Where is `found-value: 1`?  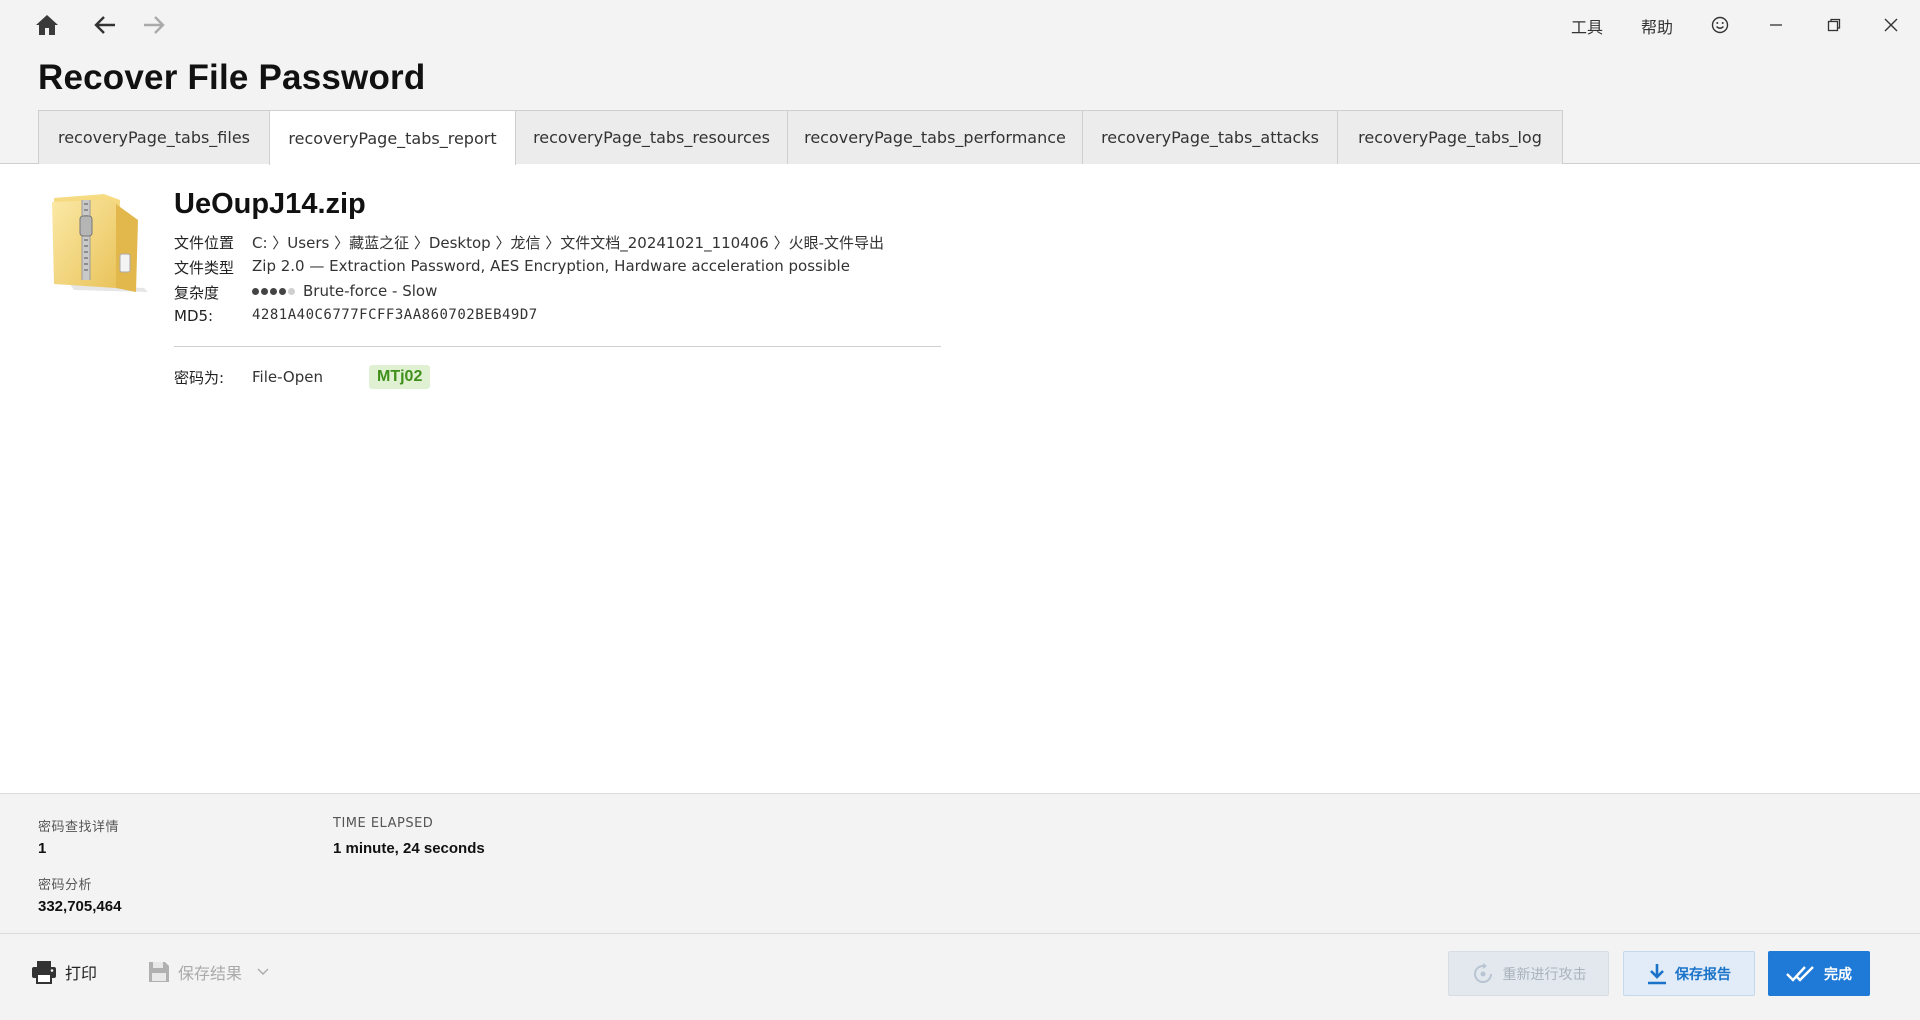 found-value: 1 is located at coordinates (42, 848).